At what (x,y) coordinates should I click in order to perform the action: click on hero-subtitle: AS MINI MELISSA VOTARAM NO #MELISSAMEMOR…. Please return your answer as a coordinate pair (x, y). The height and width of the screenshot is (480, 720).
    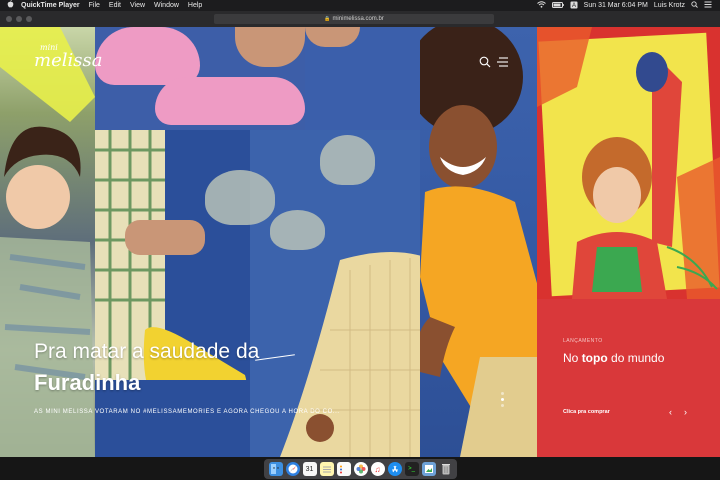
    Looking at the image, I should click on (187, 412).